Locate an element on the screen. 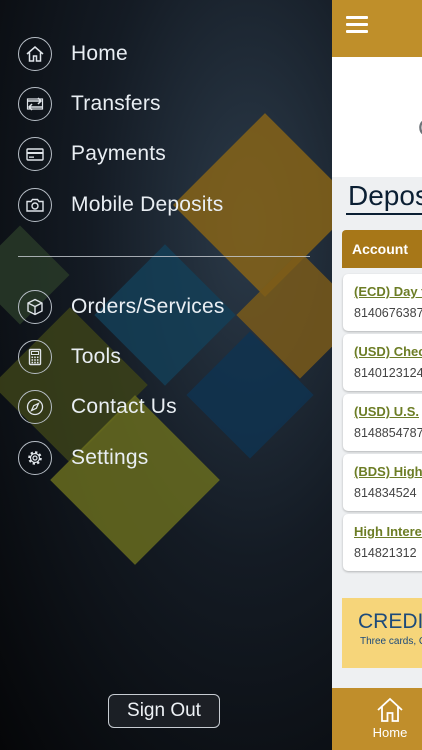  account-card: (USD) U.S. 8148854787 is located at coordinates (382, 422).